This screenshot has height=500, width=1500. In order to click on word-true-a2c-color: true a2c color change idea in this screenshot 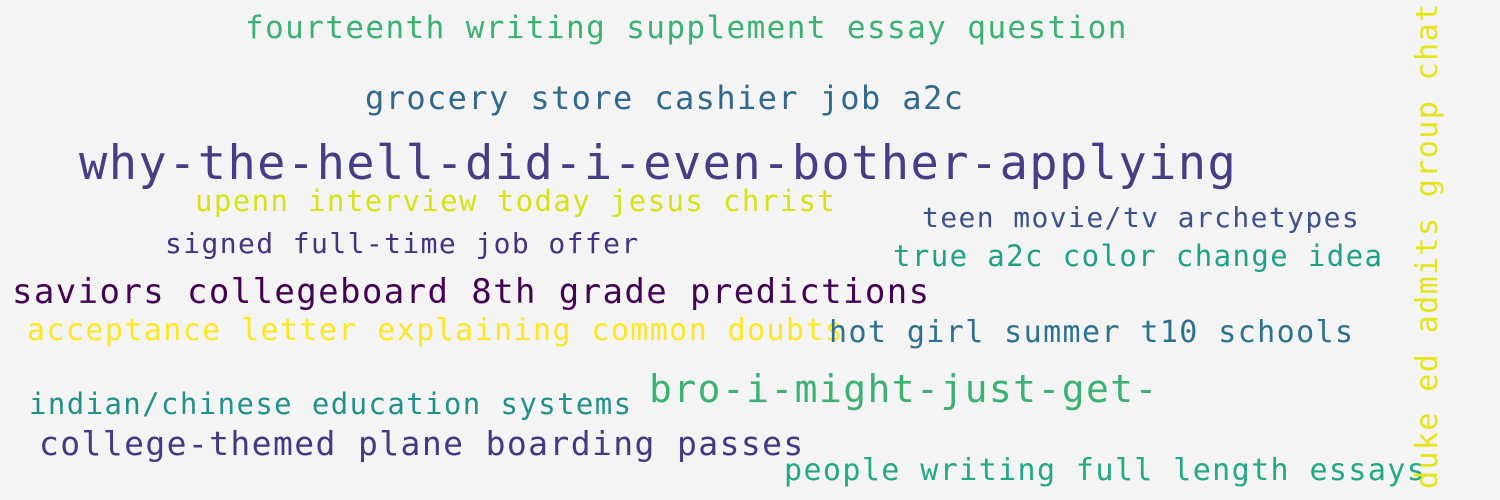, I will do `click(1138, 256)`.